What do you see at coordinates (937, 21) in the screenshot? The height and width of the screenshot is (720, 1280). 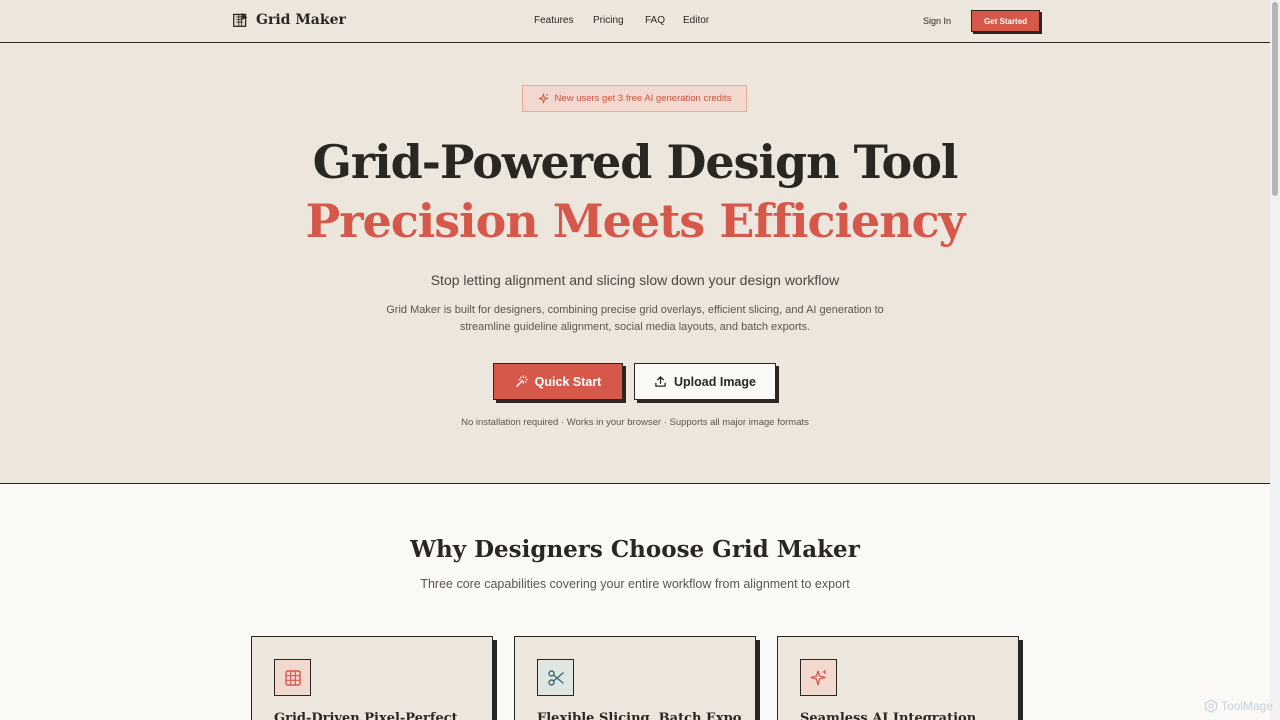 I see `sign-in-link: Sign In` at bounding box center [937, 21].